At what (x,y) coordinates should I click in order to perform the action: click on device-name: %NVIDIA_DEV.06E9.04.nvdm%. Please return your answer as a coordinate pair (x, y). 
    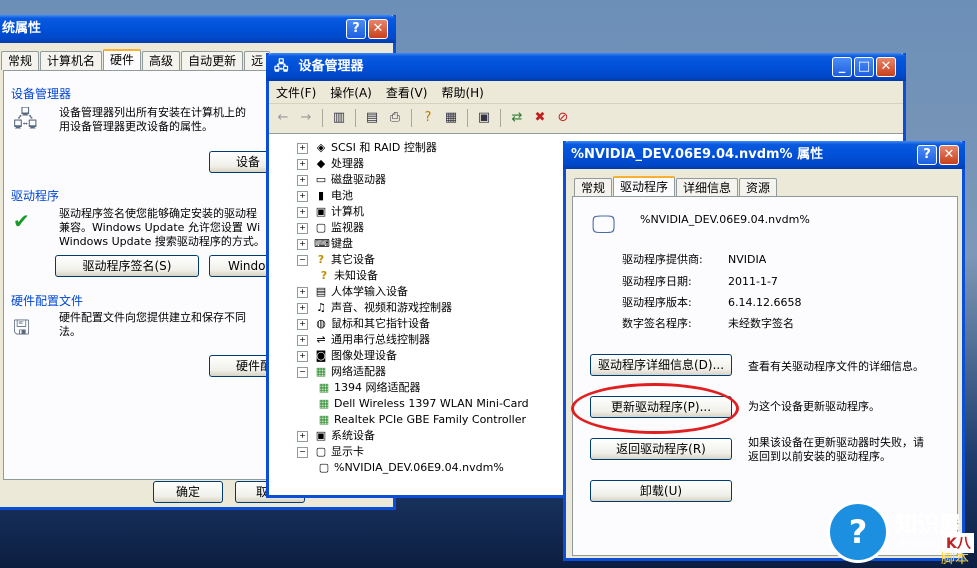
    Looking at the image, I should click on (725, 219).